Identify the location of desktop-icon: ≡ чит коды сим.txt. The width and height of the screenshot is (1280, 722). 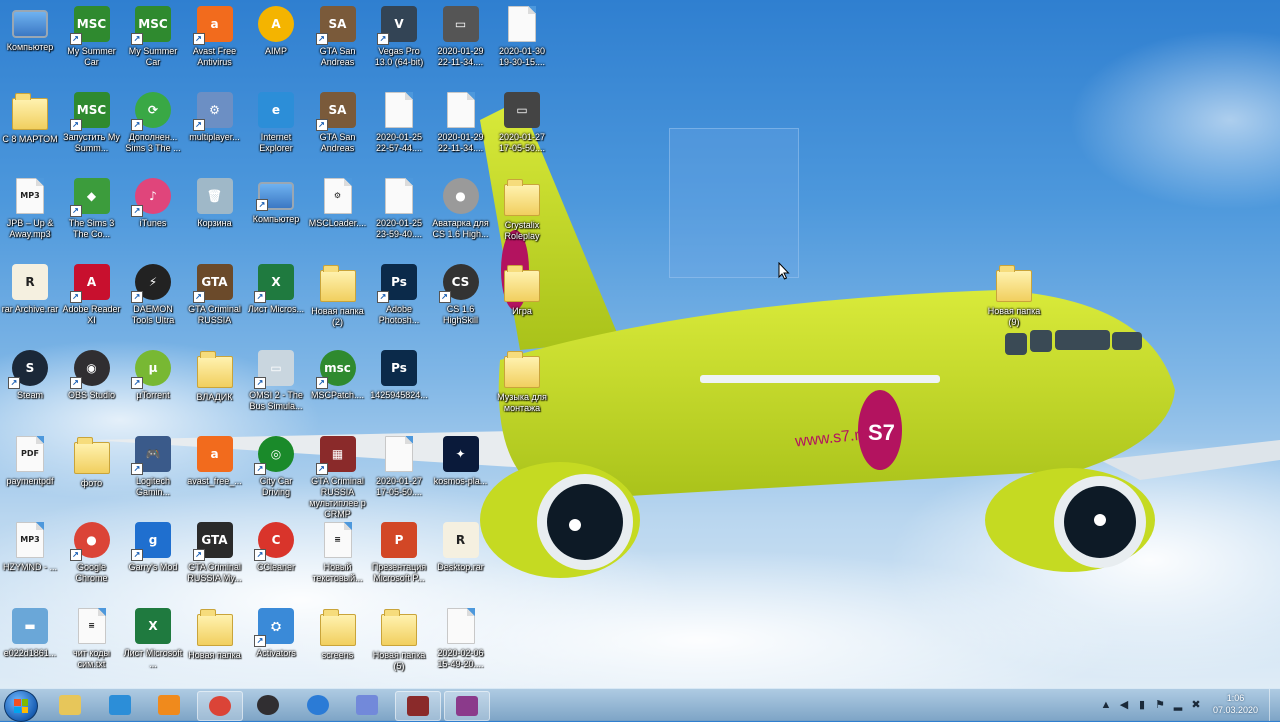
(92, 639).